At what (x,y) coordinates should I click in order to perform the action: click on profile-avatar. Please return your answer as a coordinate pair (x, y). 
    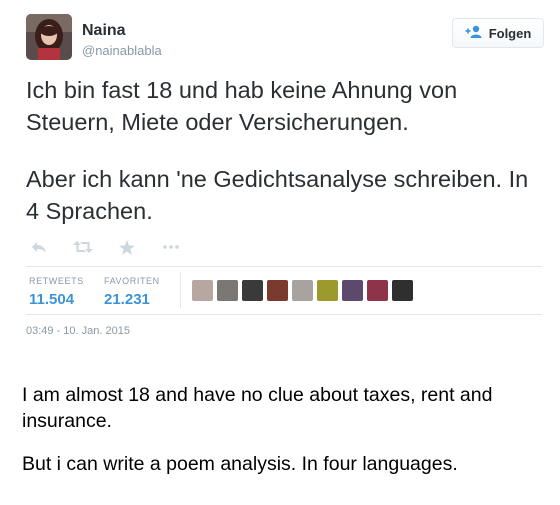
    Looking at the image, I should click on (49, 37).